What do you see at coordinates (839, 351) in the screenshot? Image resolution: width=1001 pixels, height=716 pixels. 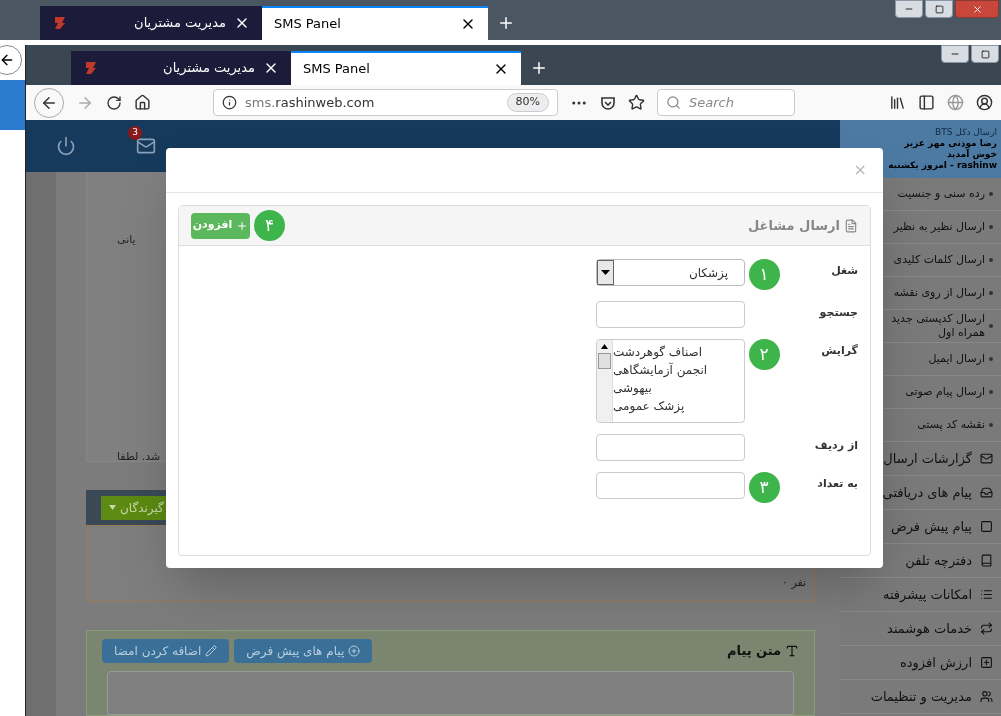 I see `field-label: گرایش` at bounding box center [839, 351].